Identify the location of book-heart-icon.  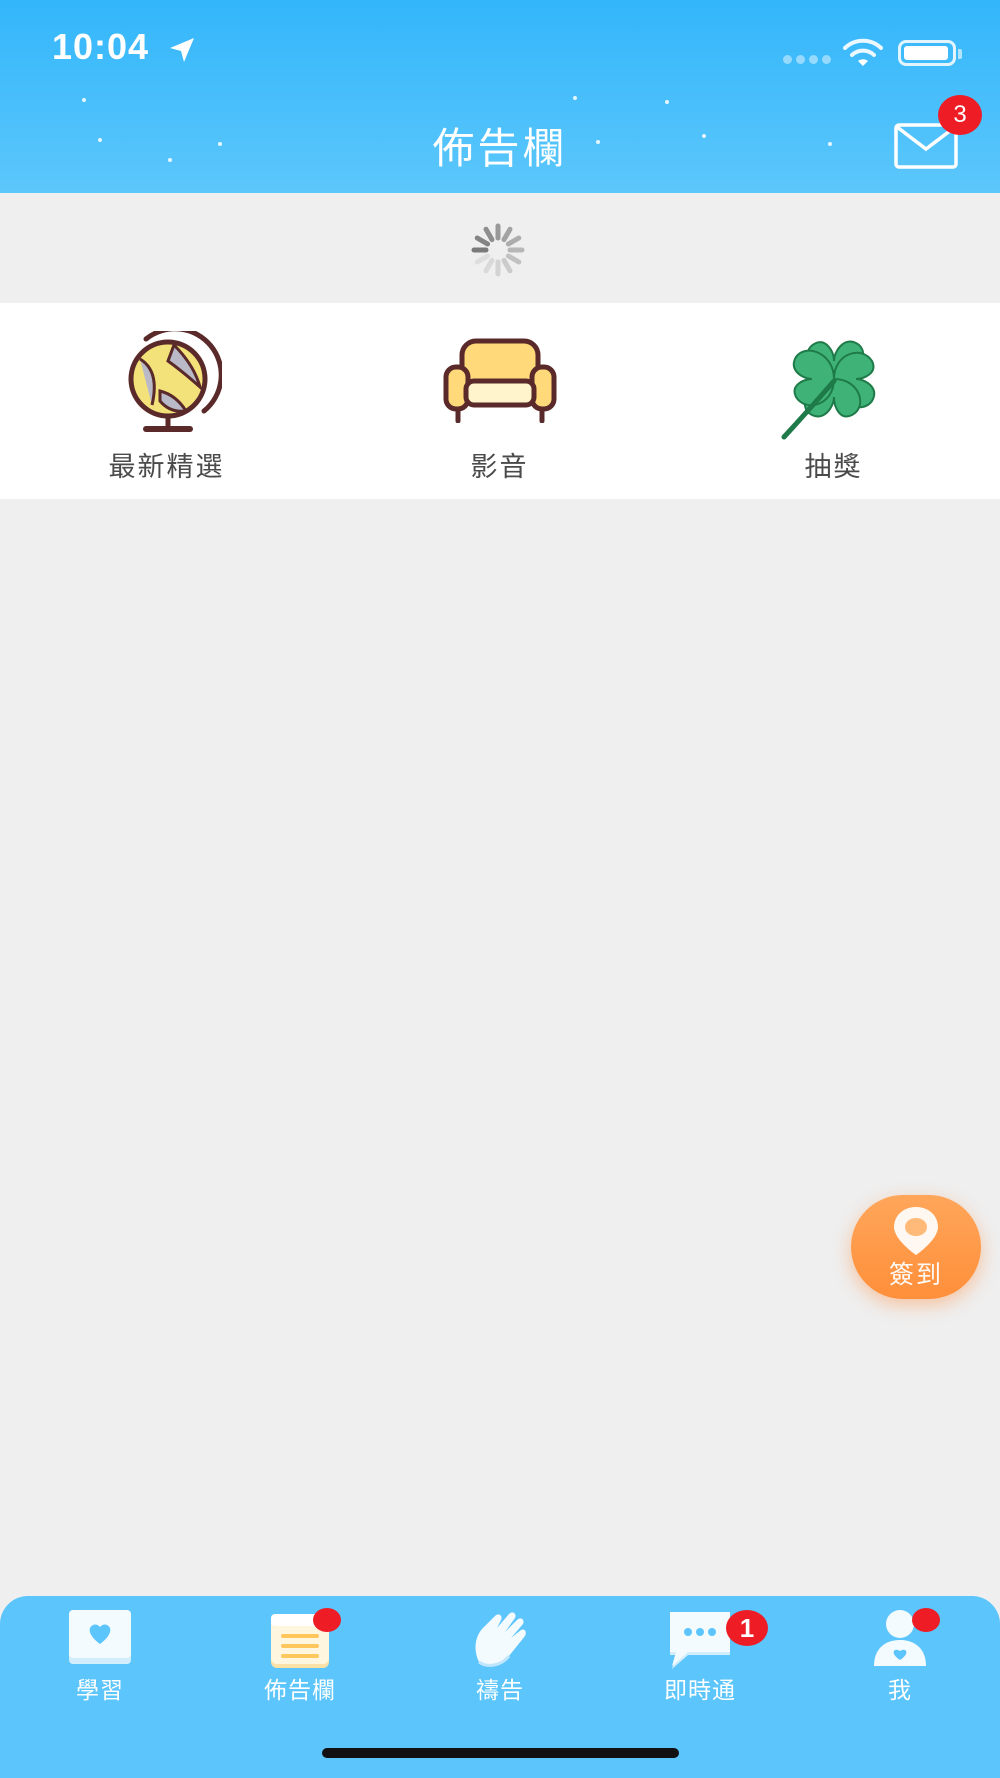
(100, 1637).